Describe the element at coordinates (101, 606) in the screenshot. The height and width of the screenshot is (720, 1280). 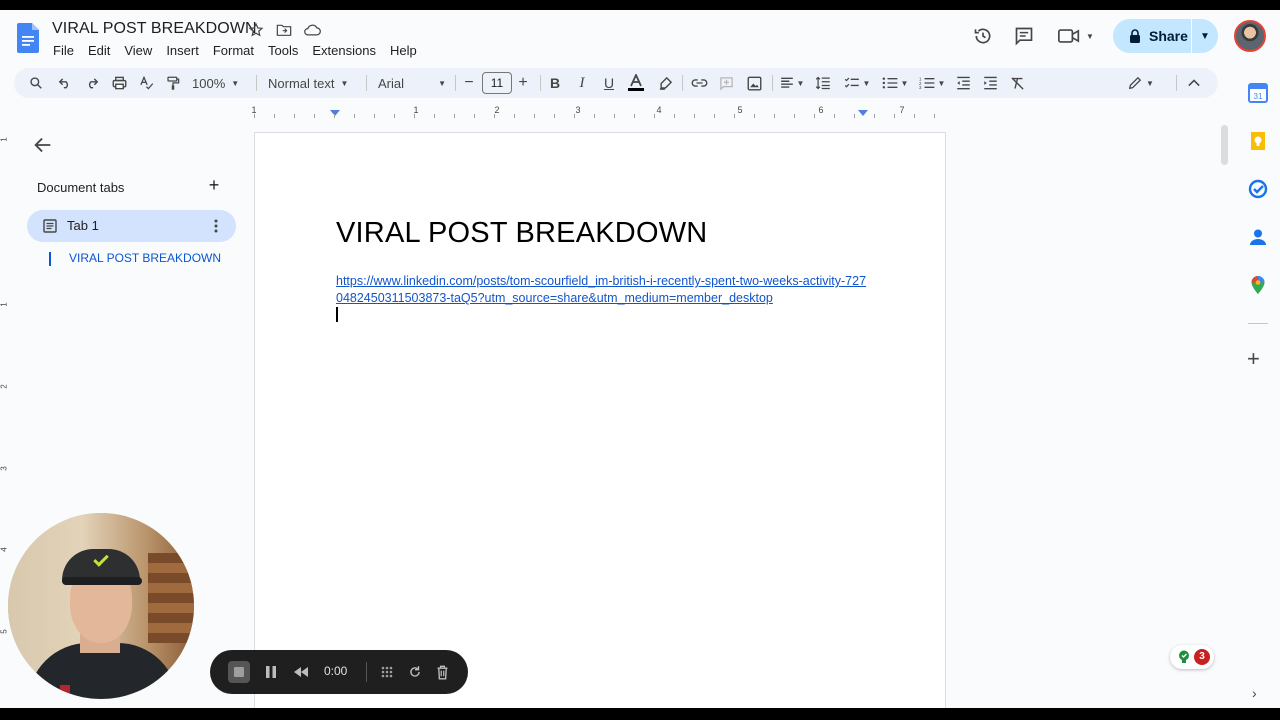
I see `webcam-overlay` at that location.